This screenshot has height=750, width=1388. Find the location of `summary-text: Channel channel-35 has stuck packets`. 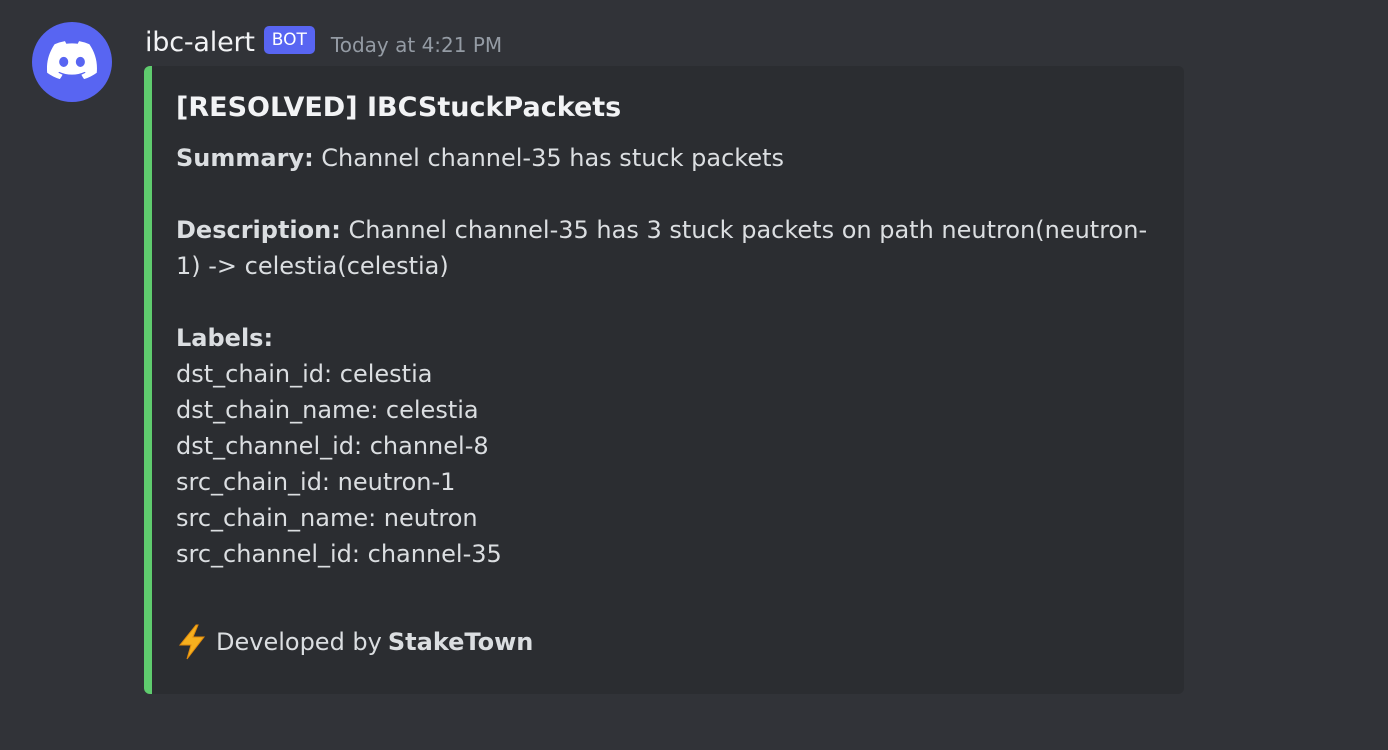

summary-text: Channel channel-35 has stuck packets is located at coordinates (549, 158).